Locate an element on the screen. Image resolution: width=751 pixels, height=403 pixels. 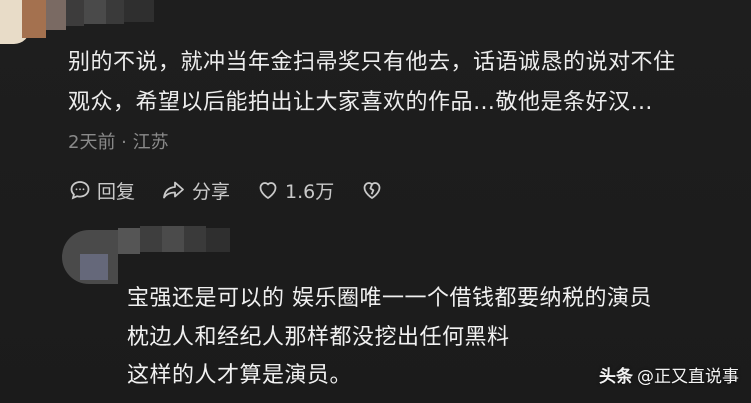
watermark: 头条 @正又直说事 is located at coordinates (669, 374).